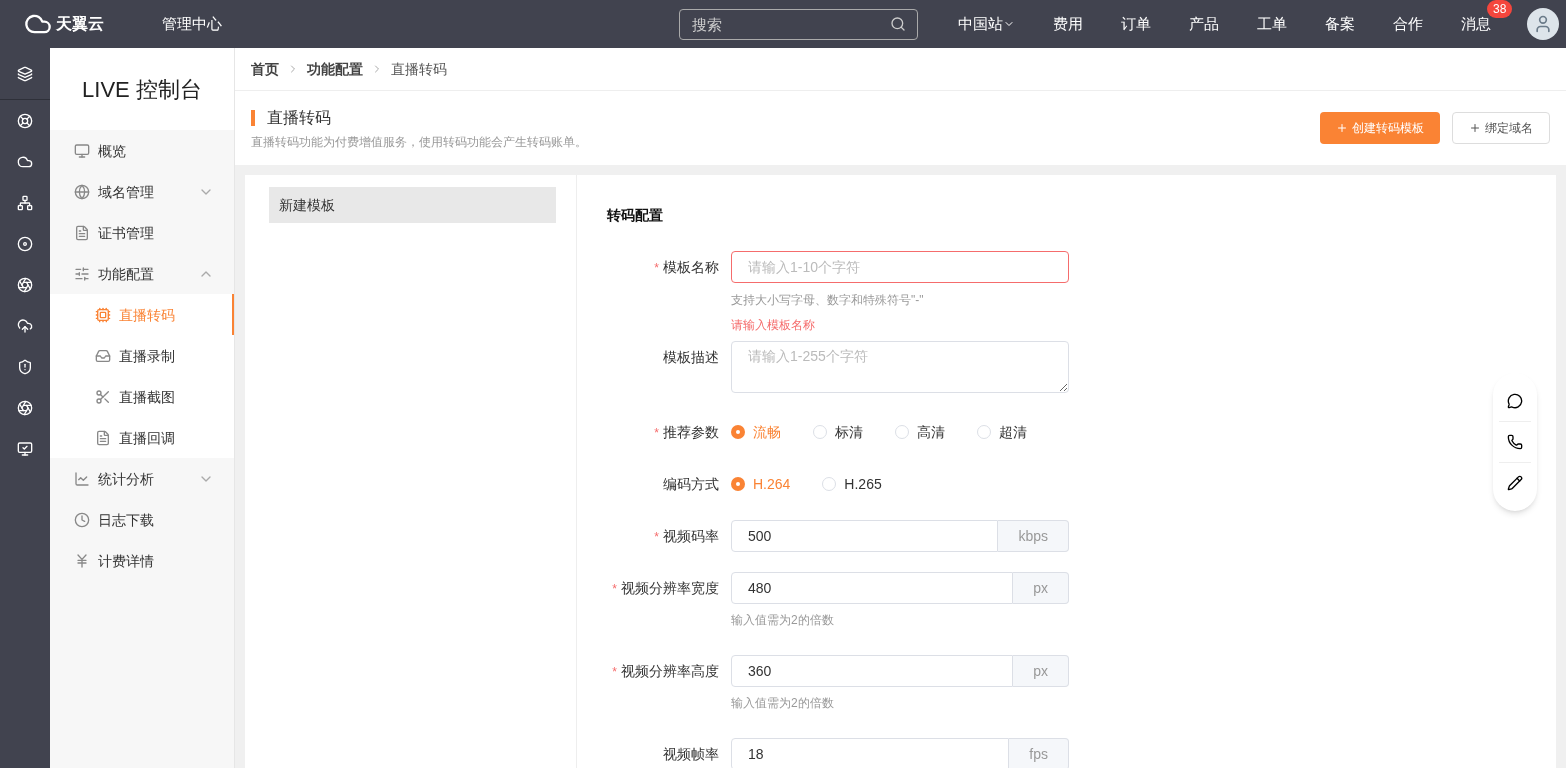 The image size is (1566, 768). I want to click on person-icon, so click(1543, 24).